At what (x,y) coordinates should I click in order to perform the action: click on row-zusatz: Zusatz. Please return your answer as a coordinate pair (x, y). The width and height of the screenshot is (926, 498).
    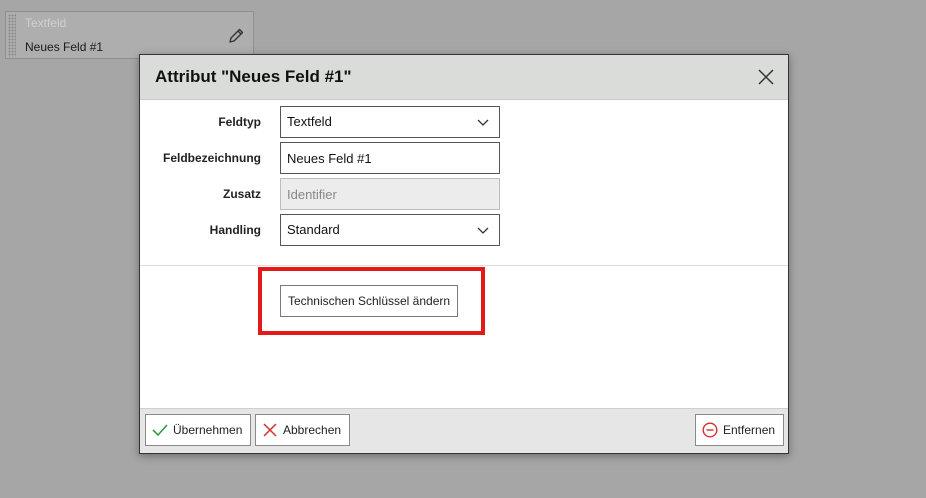
    Looking at the image, I should click on (465, 194).